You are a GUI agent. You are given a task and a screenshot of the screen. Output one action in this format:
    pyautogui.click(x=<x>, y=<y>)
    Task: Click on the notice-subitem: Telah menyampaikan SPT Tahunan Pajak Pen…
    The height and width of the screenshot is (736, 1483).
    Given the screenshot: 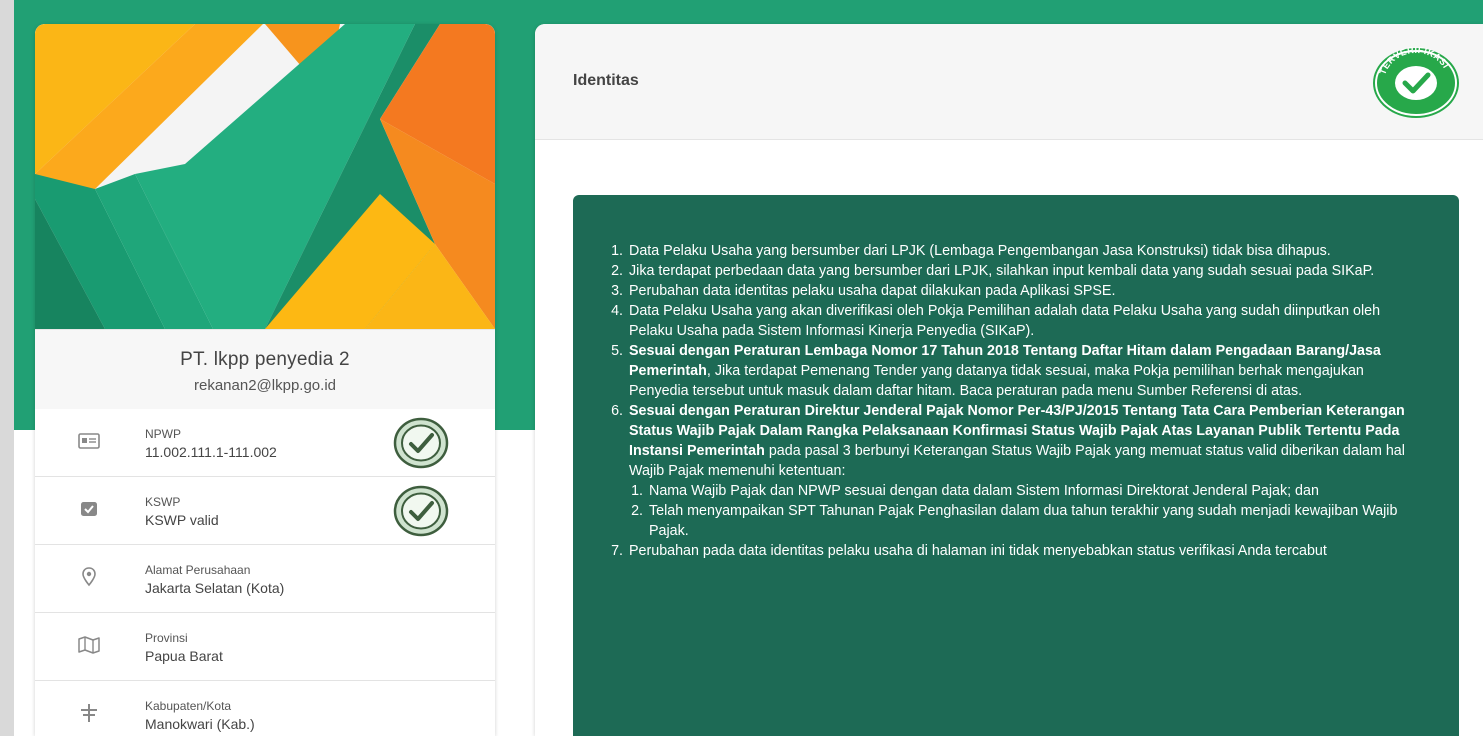 What is the action you would take?
    pyautogui.click(x=1037, y=521)
    